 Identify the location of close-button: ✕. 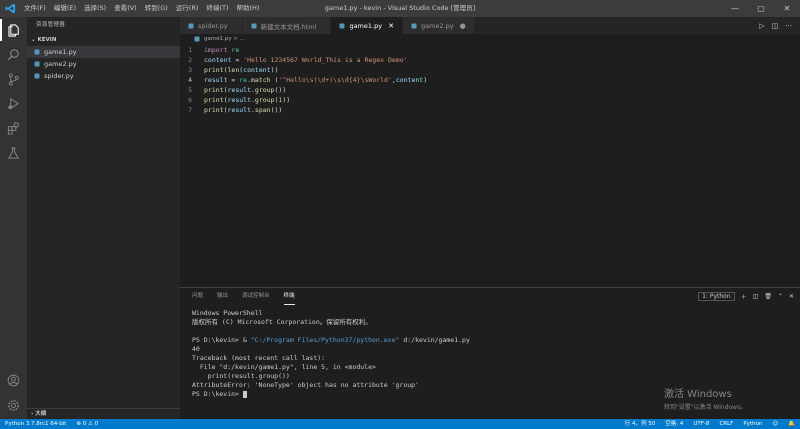
(787, 8).